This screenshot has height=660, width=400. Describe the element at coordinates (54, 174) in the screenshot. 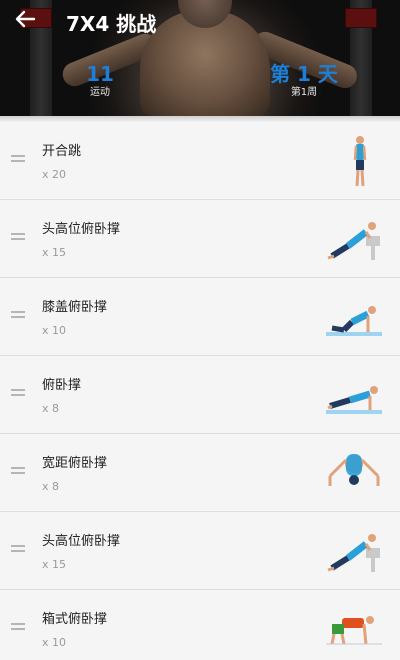

I see `exercise-reps: x 20` at that location.